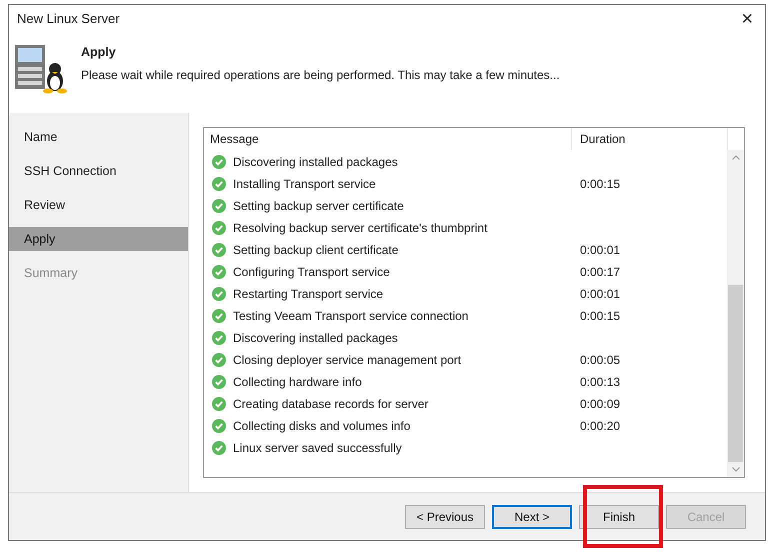  What do you see at coordinates (445, 516) in the screenshot?
I see `wizard-button: < Previous` at bounding box center [445, 516].